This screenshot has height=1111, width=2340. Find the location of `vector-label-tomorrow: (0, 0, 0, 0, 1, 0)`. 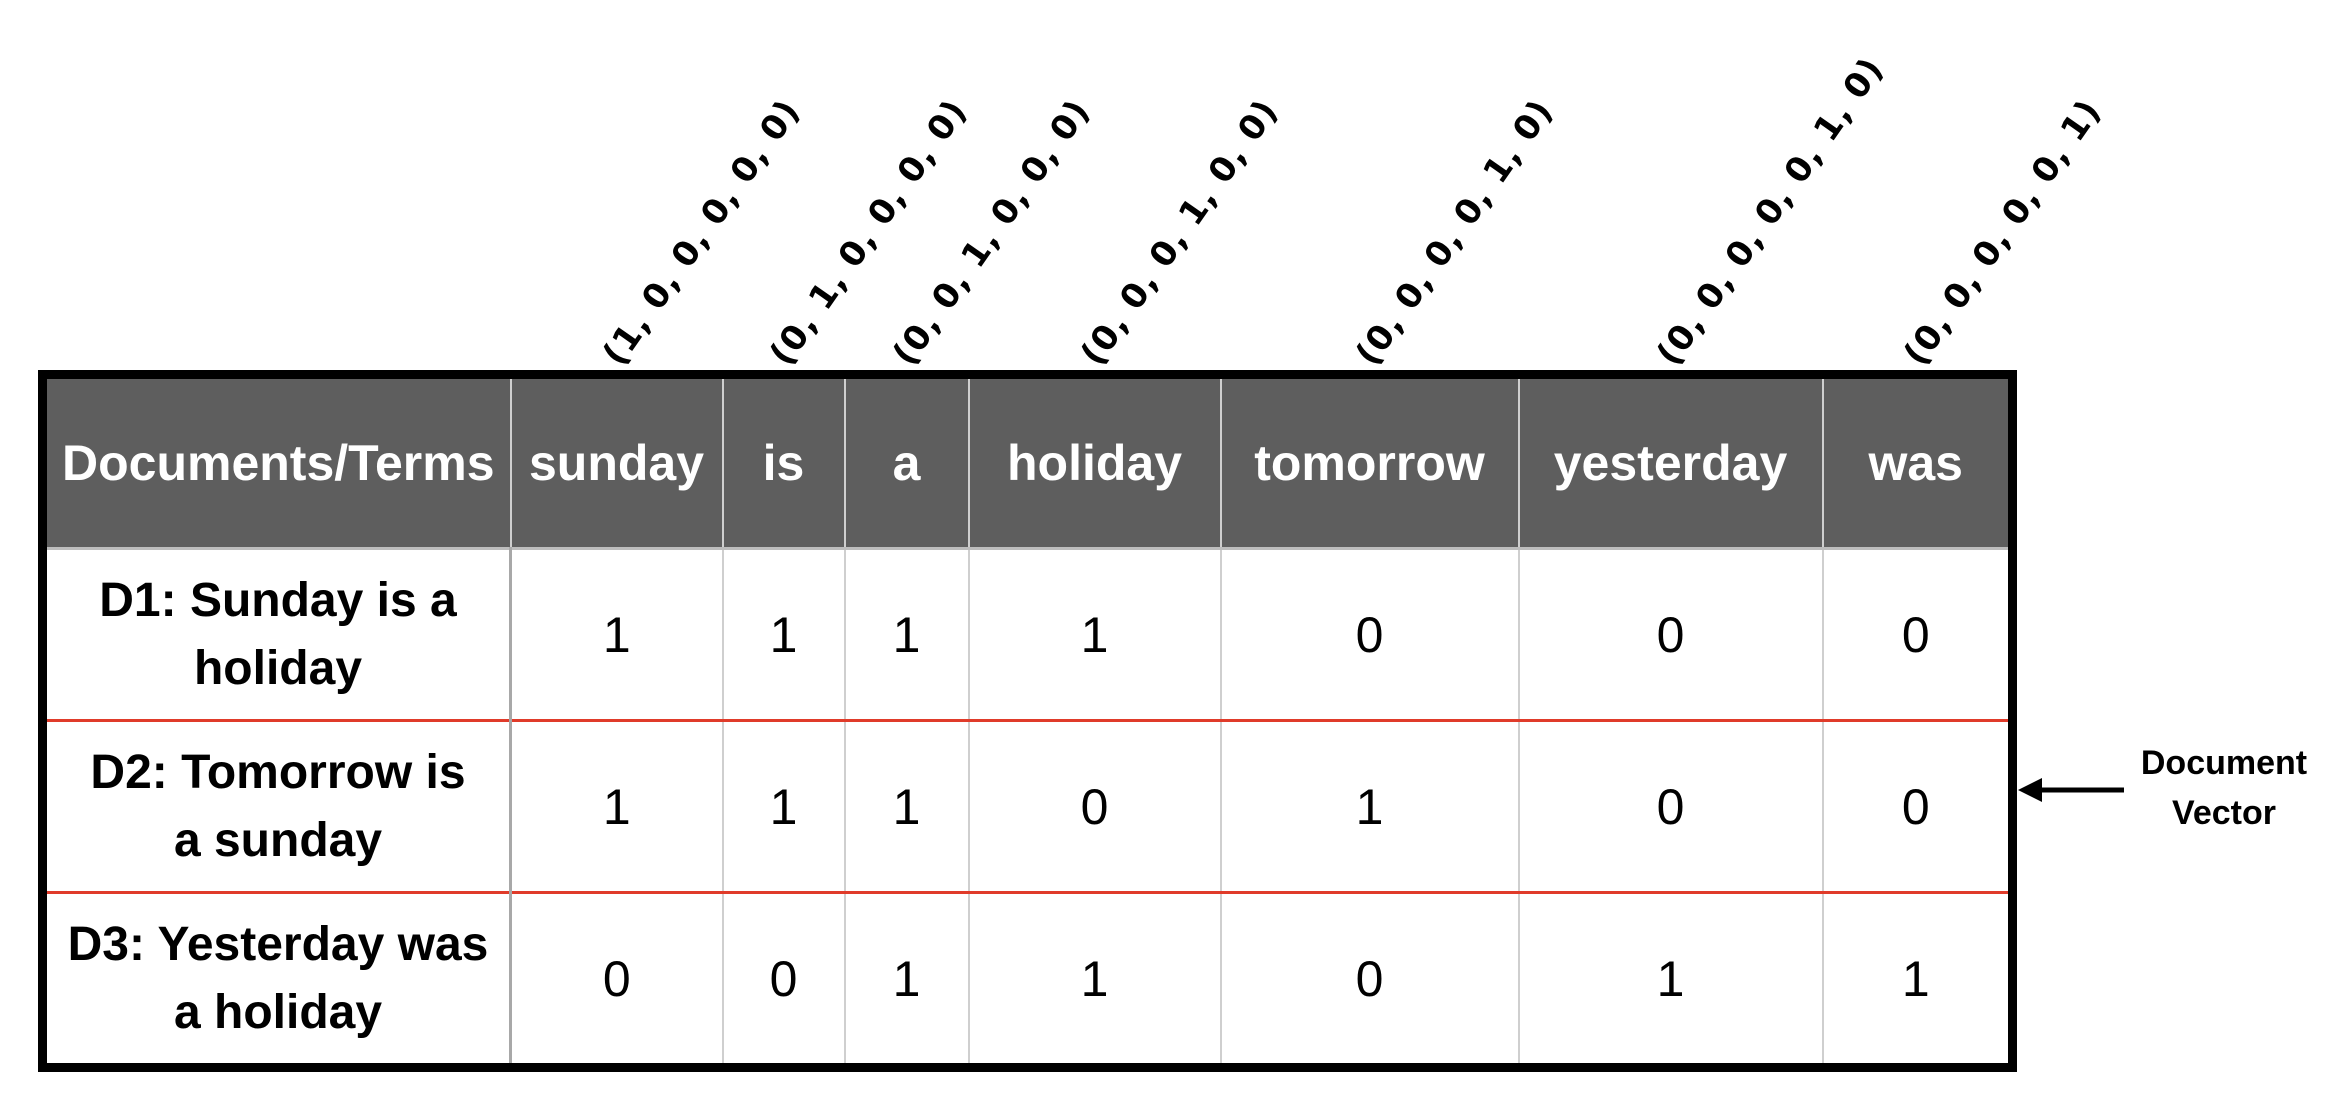

vector-label-tomorrow: (0, 0, 0, 0, 1, 0) is located at coordinates (1454, 232).